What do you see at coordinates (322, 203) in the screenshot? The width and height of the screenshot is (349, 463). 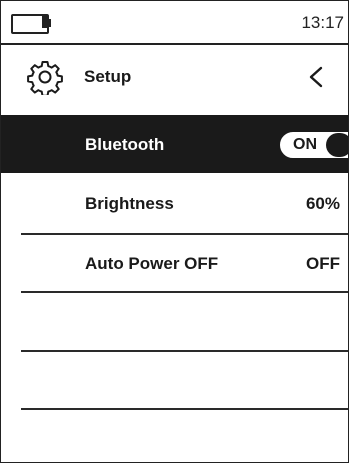 I see `setting-value: 60%` at bounding box center [322, 203].